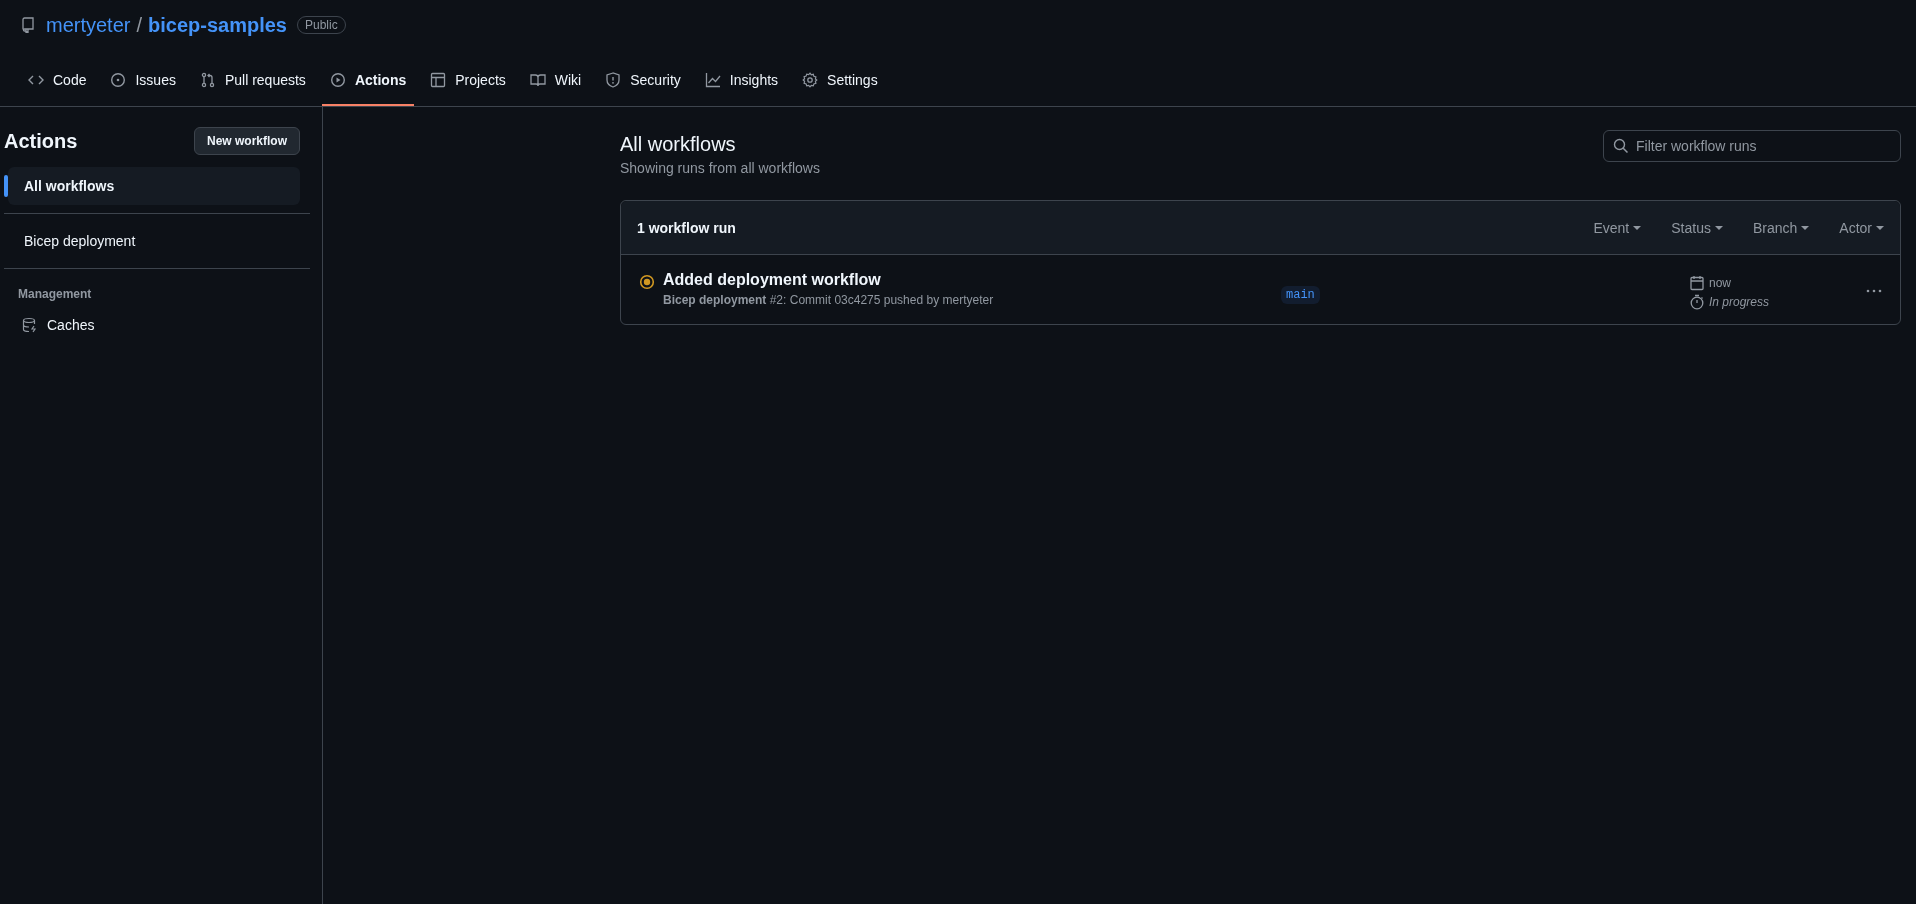 This screenshot has width=1916, height=904. What do you see at coordinates (1752, 146) in the screenshot?
I see `search-field: Filter workflow runs` at bounding box center [1752, 146].